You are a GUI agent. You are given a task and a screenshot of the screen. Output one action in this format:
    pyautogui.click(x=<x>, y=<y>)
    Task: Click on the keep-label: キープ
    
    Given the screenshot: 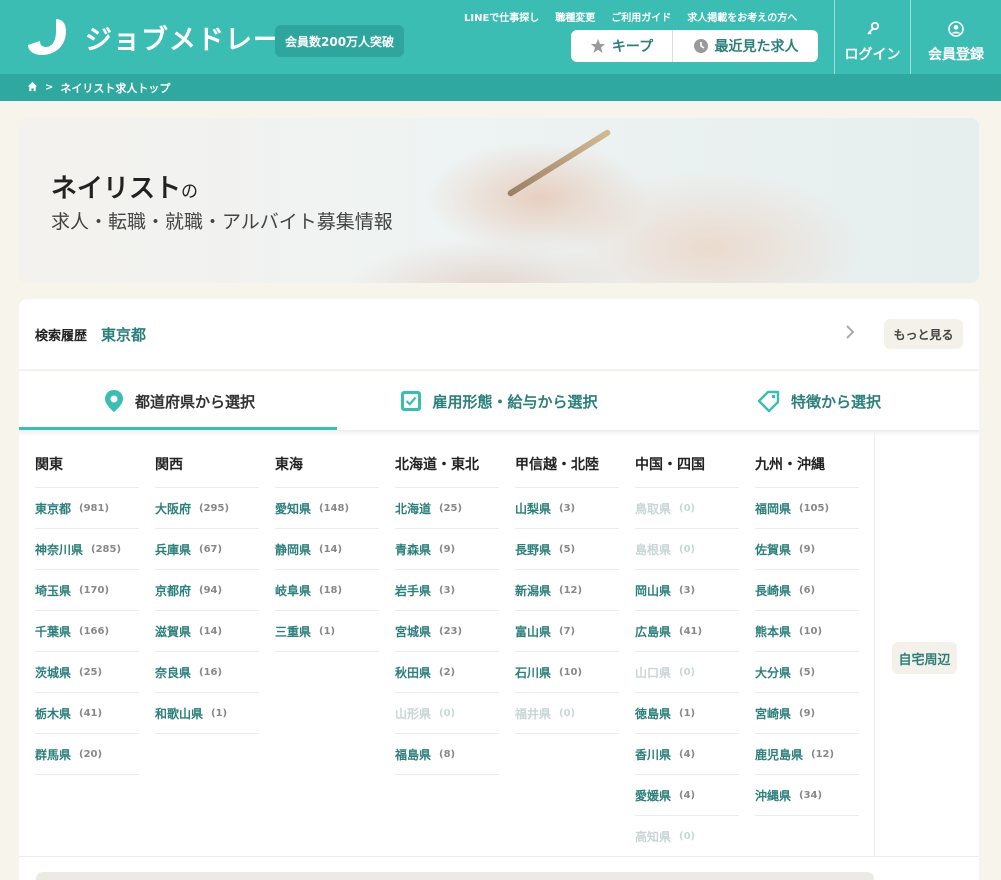 What is the action you would take?
    pyautogui.click(x=632, y=47)
    